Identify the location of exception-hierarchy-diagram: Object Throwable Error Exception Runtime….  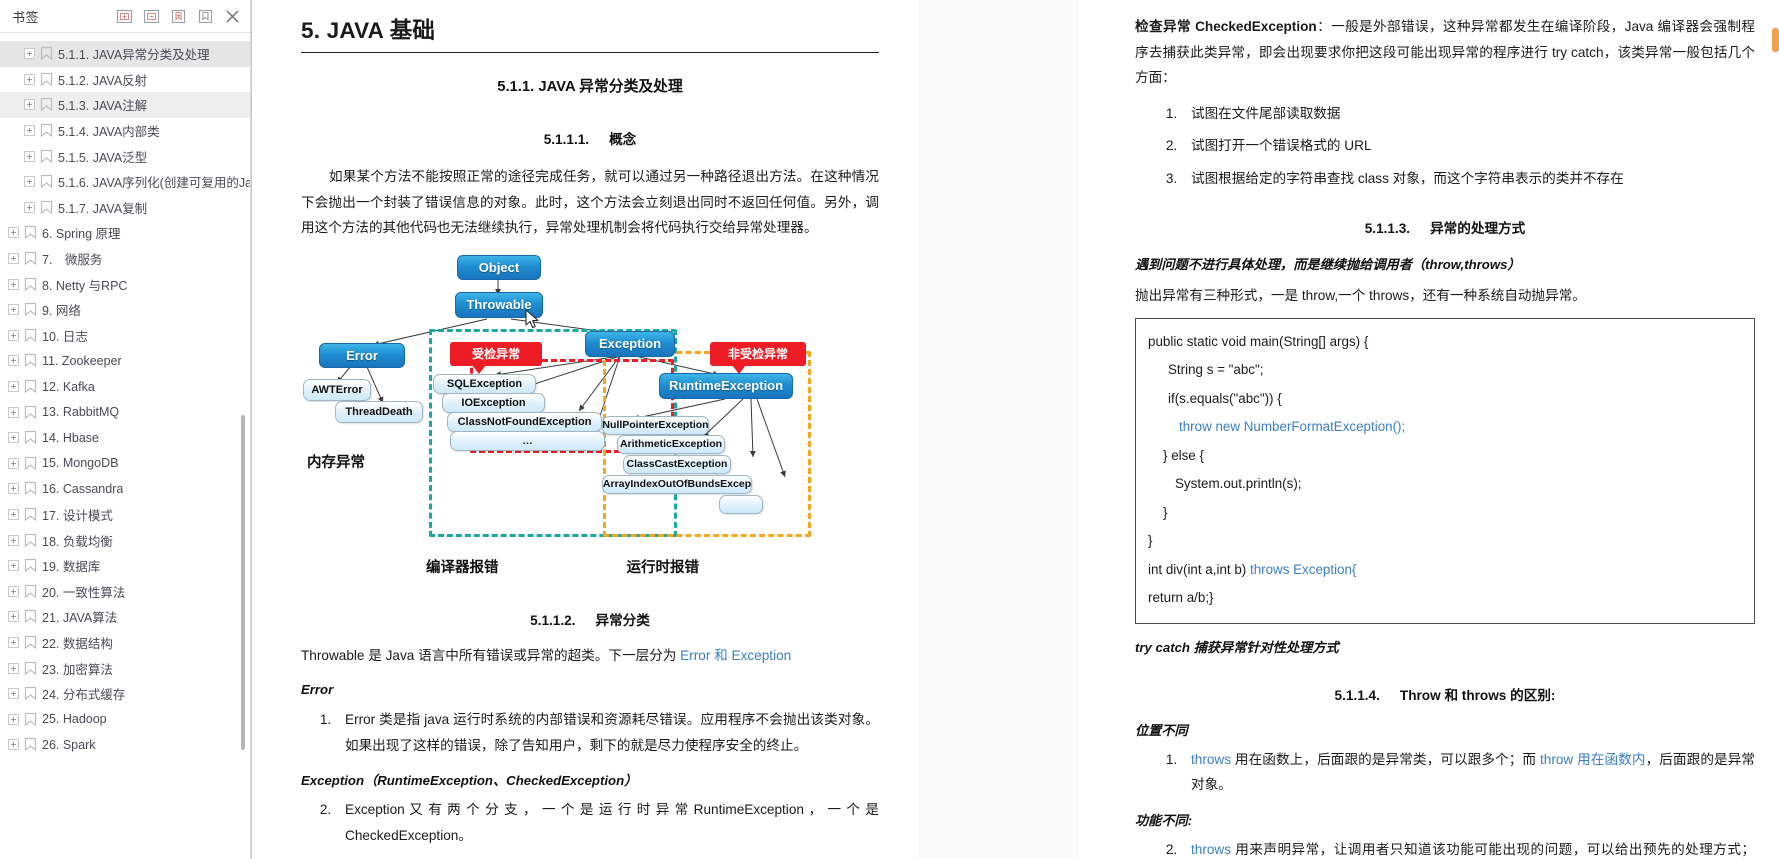
(565, 401).